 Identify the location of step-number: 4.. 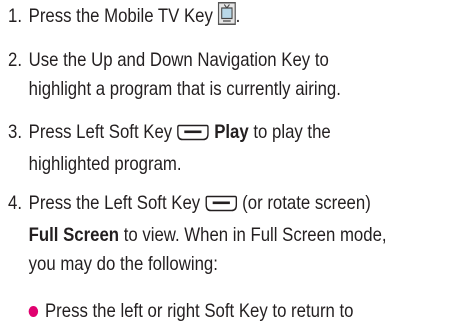
(15, 203).